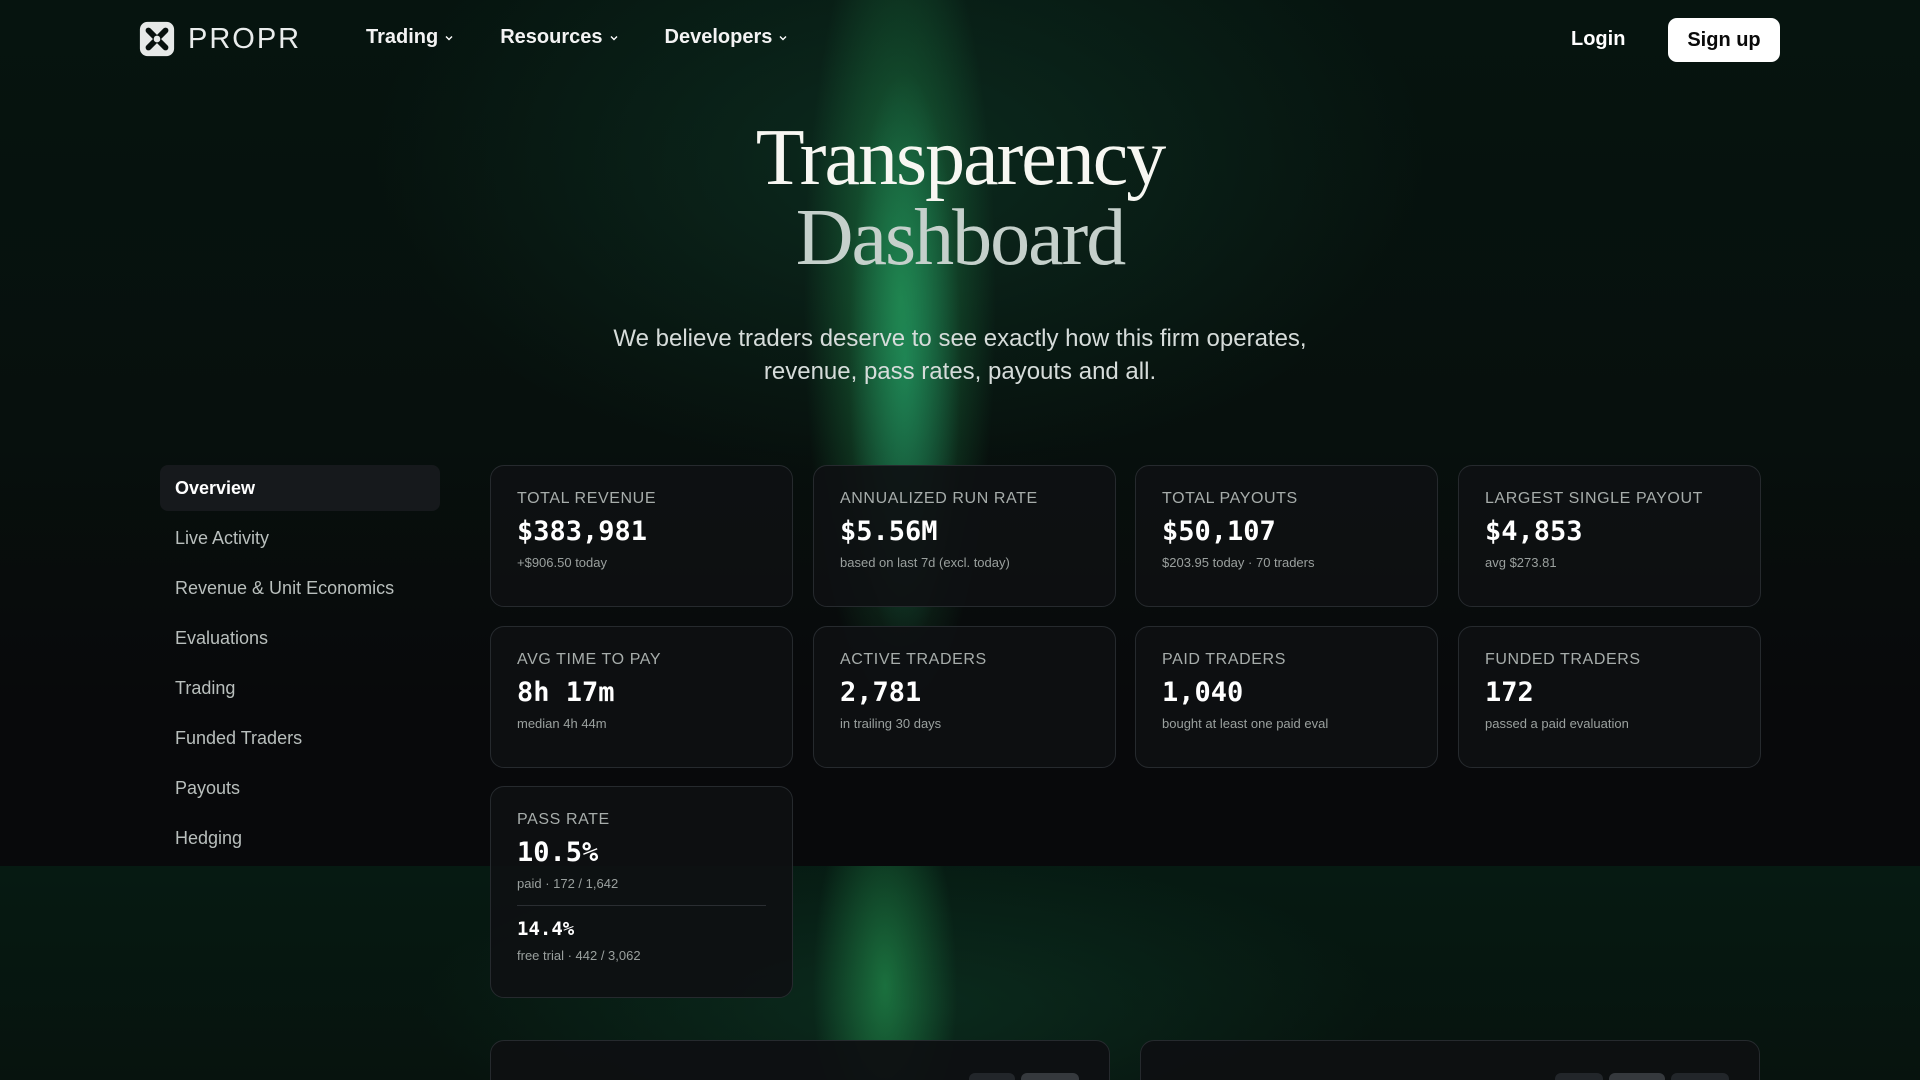 The width and height of the screenshot is (1920, 1080). Describe the element at coordinates (1230, 498) in the screenshot. I see `stat-label: TOTAL PAYOUTS` at that location.